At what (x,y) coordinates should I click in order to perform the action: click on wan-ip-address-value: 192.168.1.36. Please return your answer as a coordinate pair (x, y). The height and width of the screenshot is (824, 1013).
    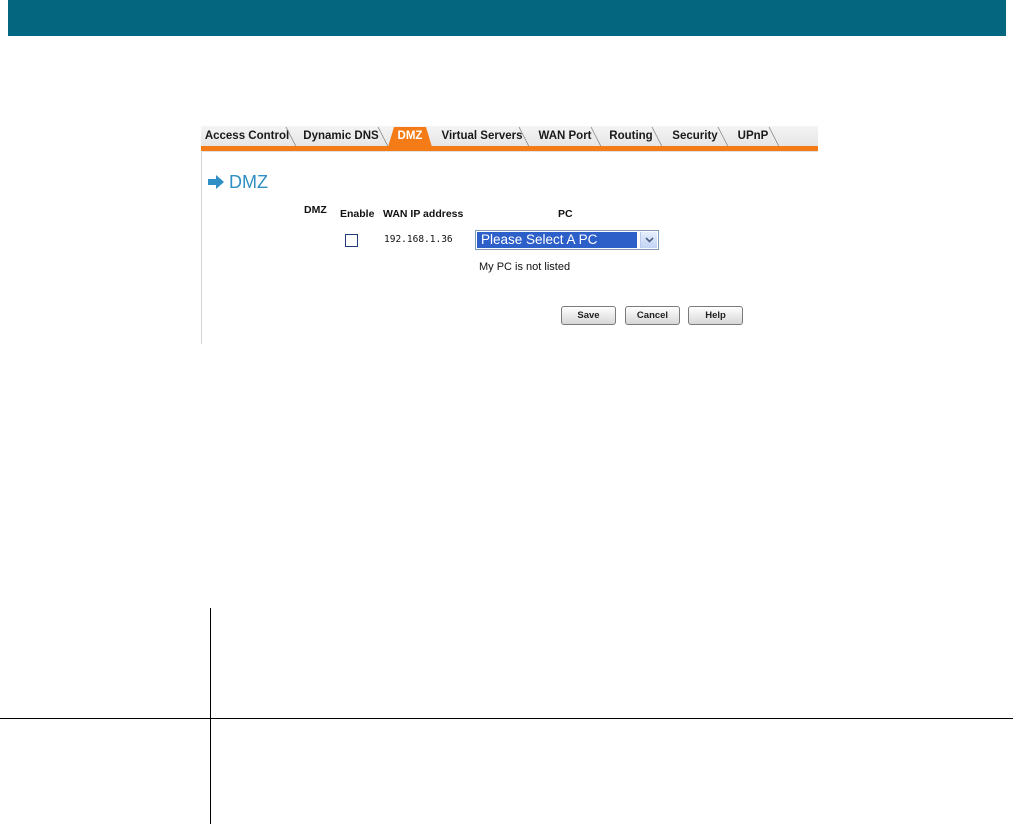
    Looking at the image, I should click on (418, 239).